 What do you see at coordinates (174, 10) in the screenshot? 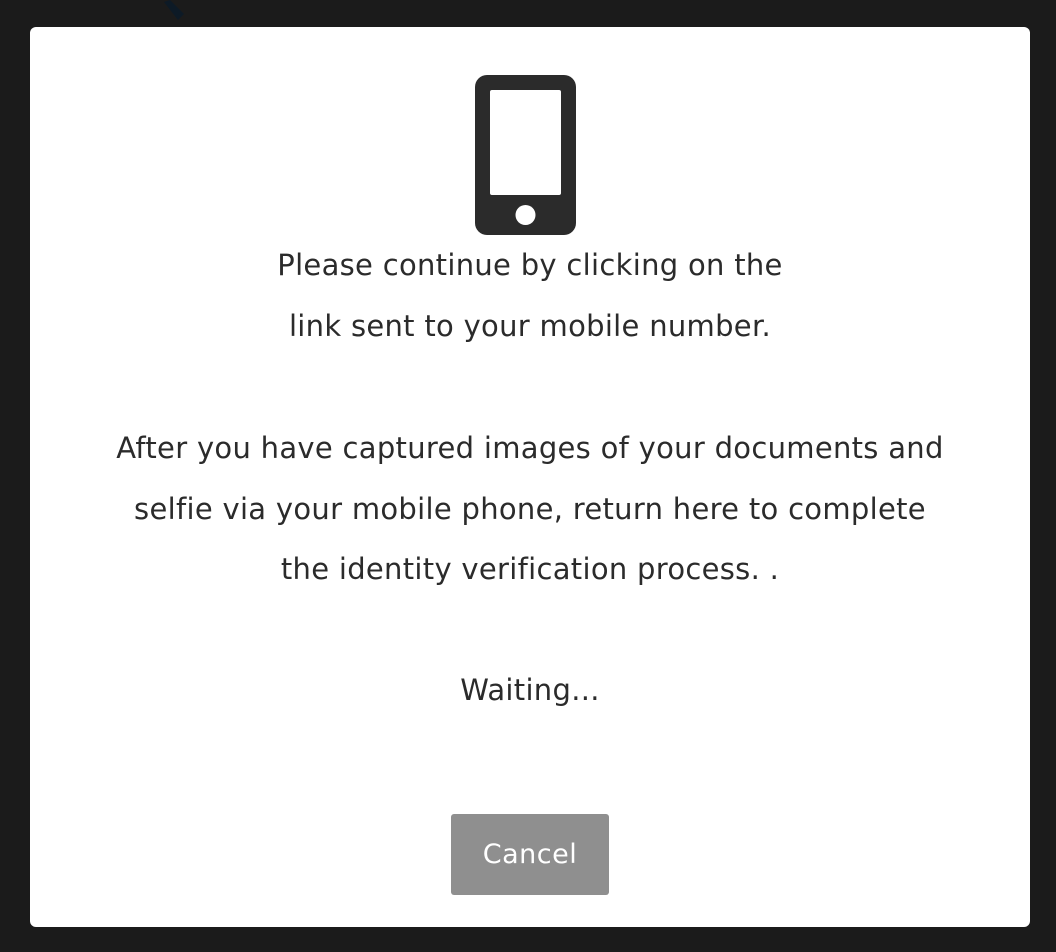
I see `background-pencil-icon` at bounding box center [174, 10].